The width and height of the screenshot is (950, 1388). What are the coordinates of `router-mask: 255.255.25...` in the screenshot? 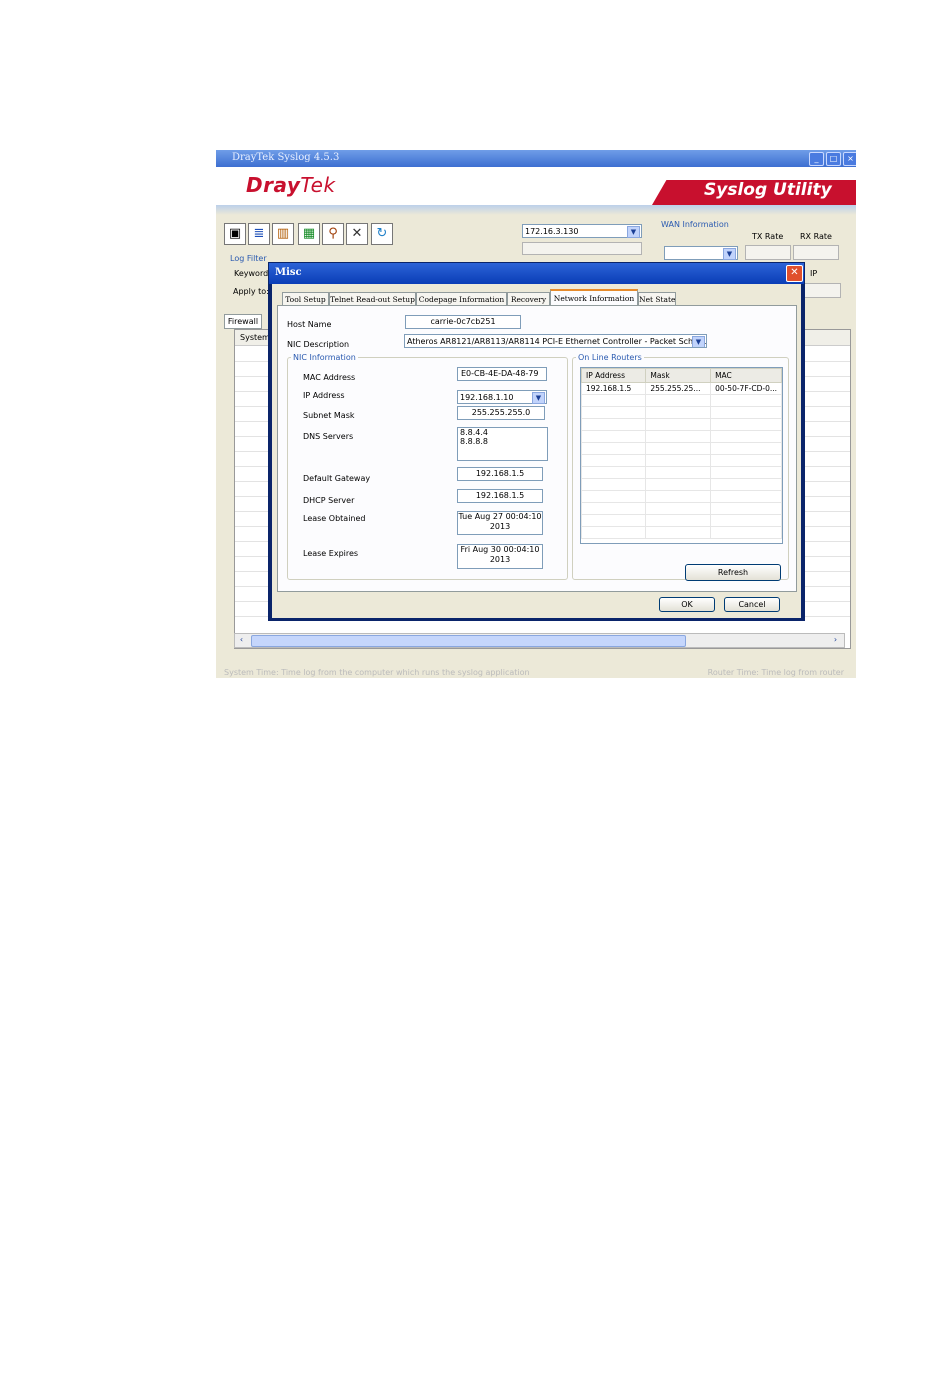 It's located at (678, 388).